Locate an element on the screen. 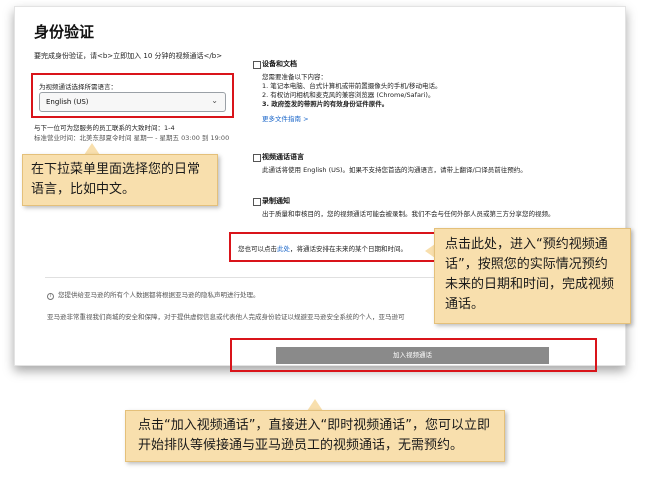  devices-item: 3. 政府签发的带照片的有效身份证件原件。 is located at coordinates (325, 104).